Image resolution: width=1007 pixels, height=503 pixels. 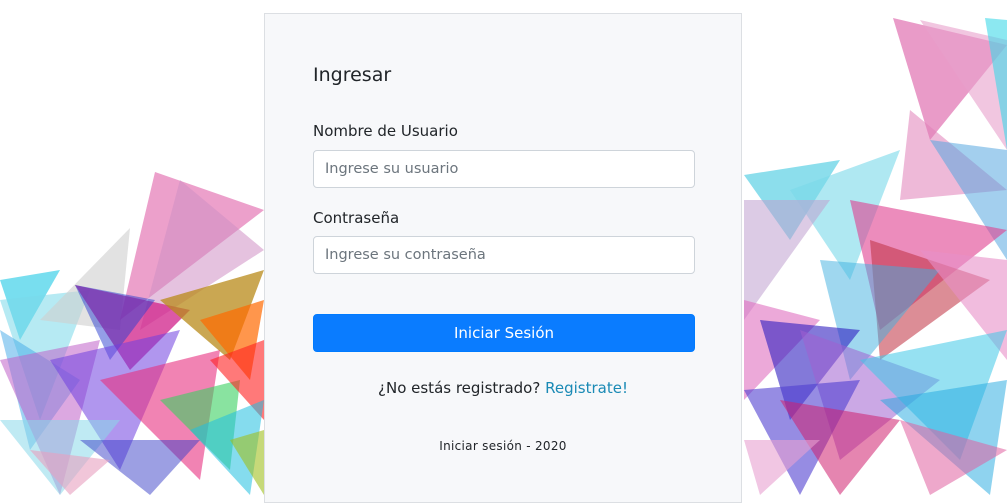 I want to click on register-prompt-text: ¿No estás registrado?, so click(x=459, y=388).